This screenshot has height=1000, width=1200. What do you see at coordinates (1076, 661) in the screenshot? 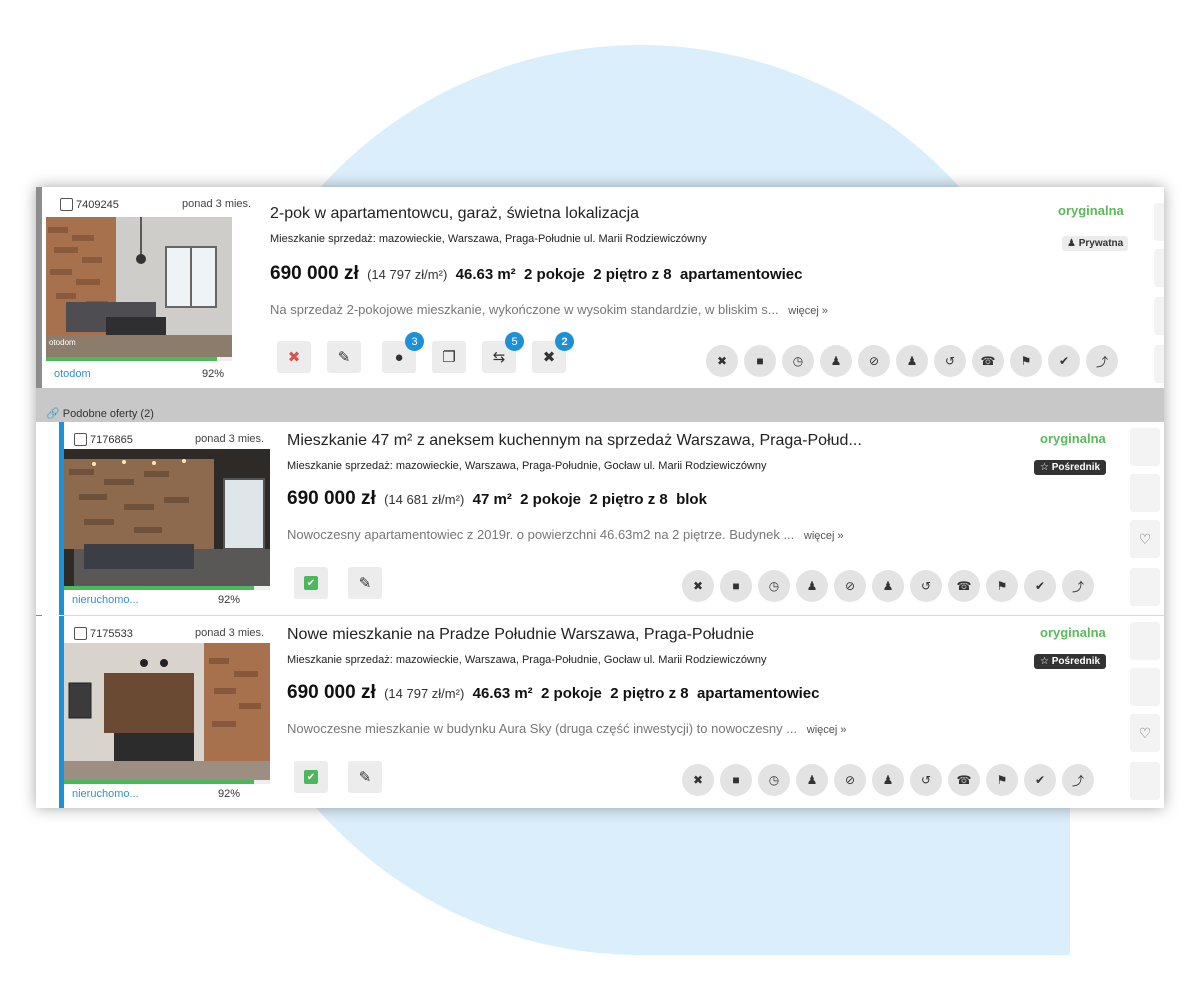
I see `owner-badge-text: Pośrednik` at bounding box center [1076, 661].